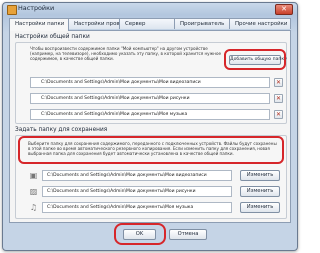  What do you see at coordinates (39, 24) in the screenshot?
I see `tab-folder-settings: Настройки папки` at bounding box center [39, 24].